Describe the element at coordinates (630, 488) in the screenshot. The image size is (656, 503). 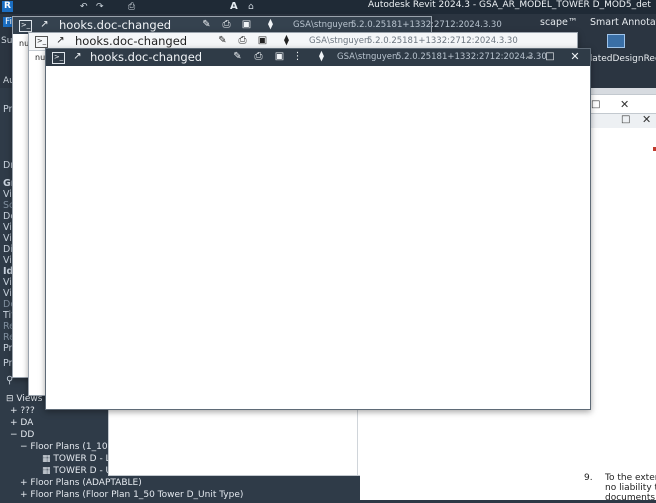
I see `paragraph-line: no liability to the` at that location.